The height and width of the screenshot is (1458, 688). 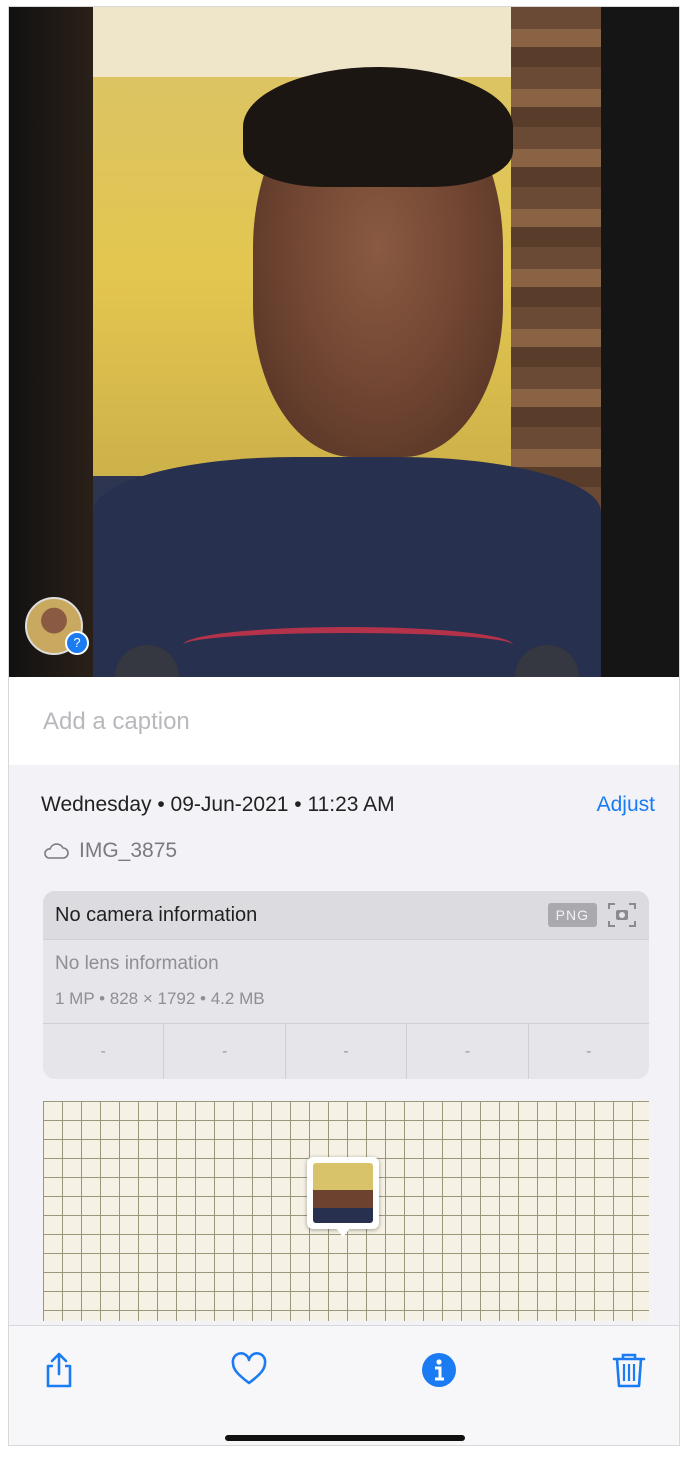 I want to click on file-name-row: IMG_3875, so click(x=110, y=851).